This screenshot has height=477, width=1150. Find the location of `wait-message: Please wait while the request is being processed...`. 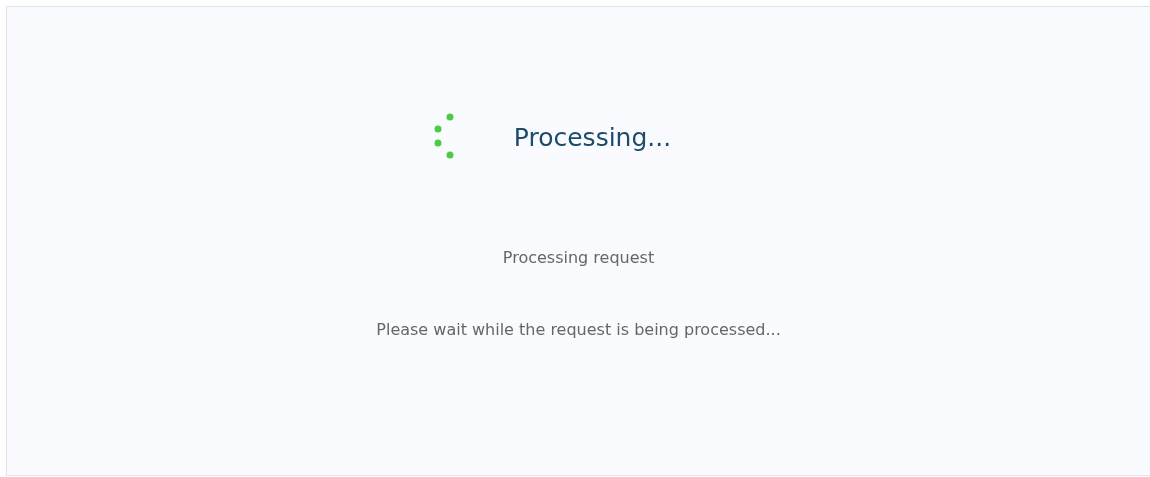

wait-message: Please wait while the request is being processed... is located at coordinates (578, 329).